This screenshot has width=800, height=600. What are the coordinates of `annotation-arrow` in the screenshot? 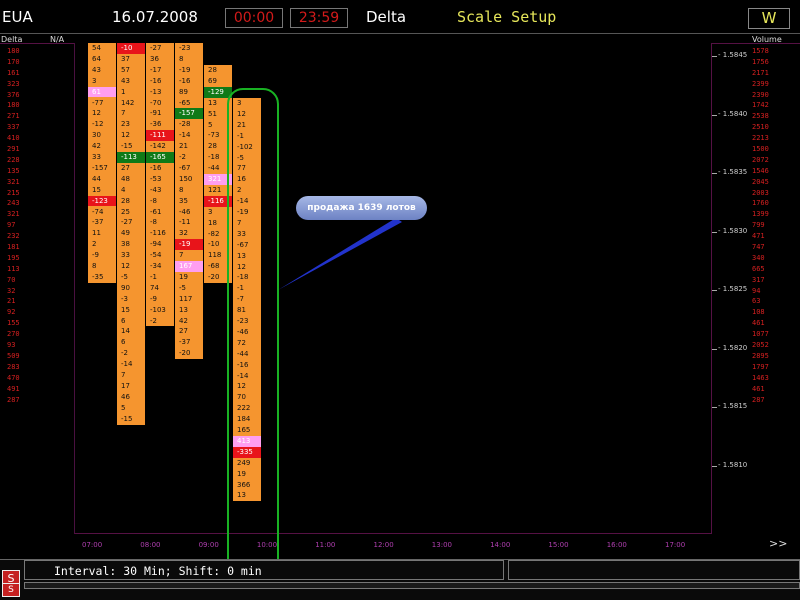 It's located at (340, 254).